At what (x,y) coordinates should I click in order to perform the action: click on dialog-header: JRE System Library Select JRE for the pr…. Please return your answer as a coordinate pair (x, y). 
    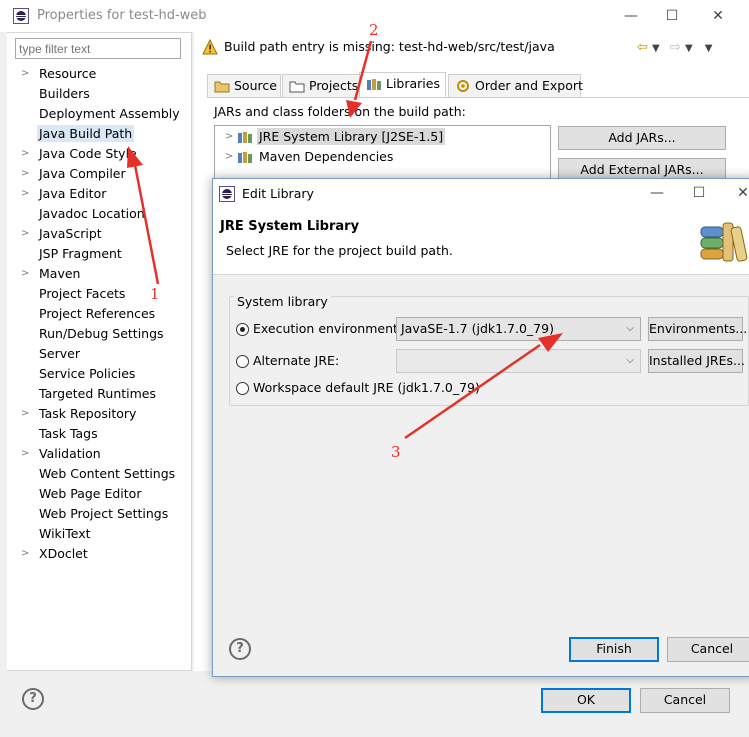
    Looking at the image, I should click on (481, 242).